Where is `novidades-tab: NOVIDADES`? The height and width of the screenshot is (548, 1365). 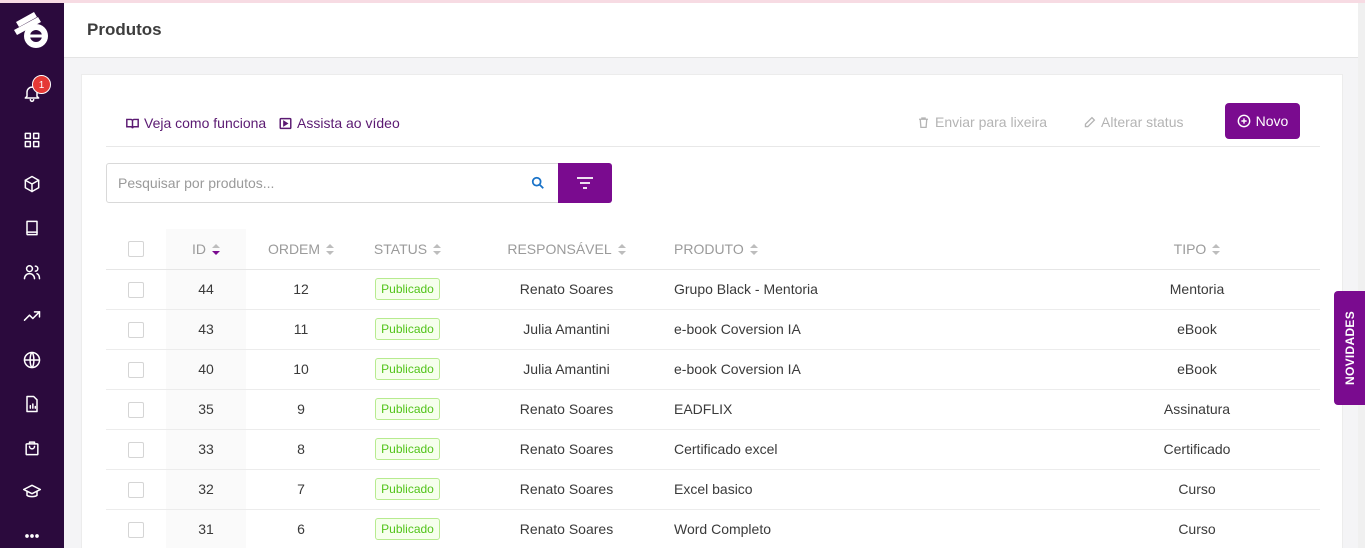 novidades-tab: NOVIDADES is located at coordinates (1349, 348).